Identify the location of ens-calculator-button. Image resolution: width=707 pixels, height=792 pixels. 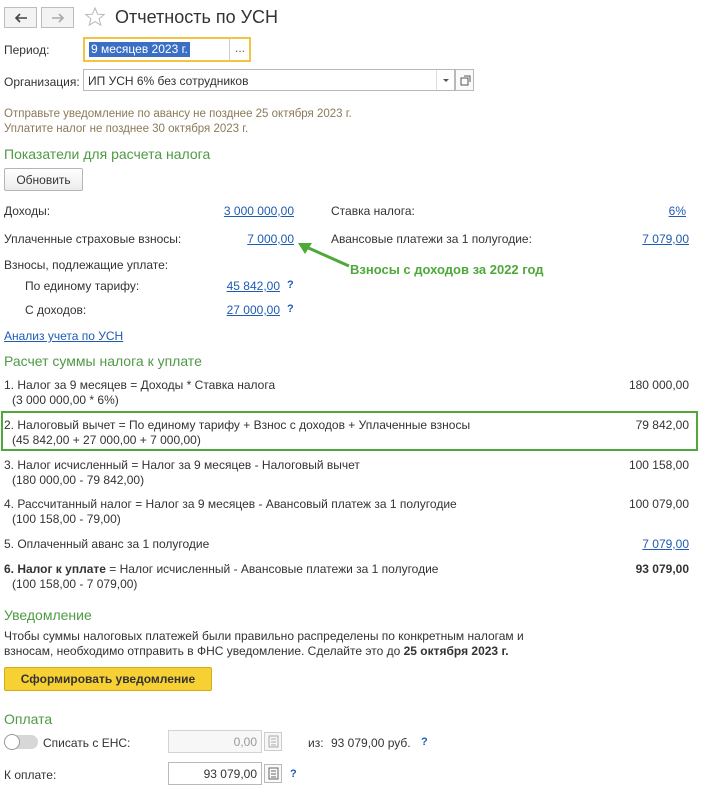
(273, 741).